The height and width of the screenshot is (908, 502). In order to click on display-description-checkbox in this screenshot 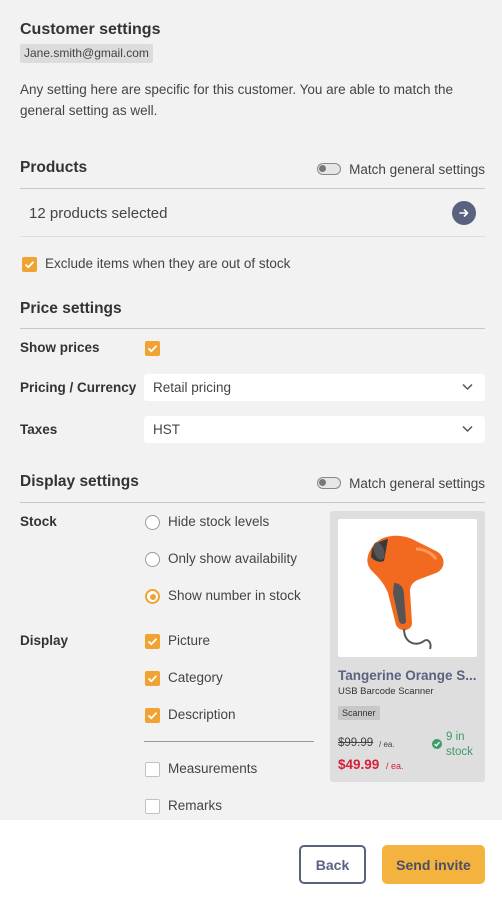, I will do `click(152, 715)`.